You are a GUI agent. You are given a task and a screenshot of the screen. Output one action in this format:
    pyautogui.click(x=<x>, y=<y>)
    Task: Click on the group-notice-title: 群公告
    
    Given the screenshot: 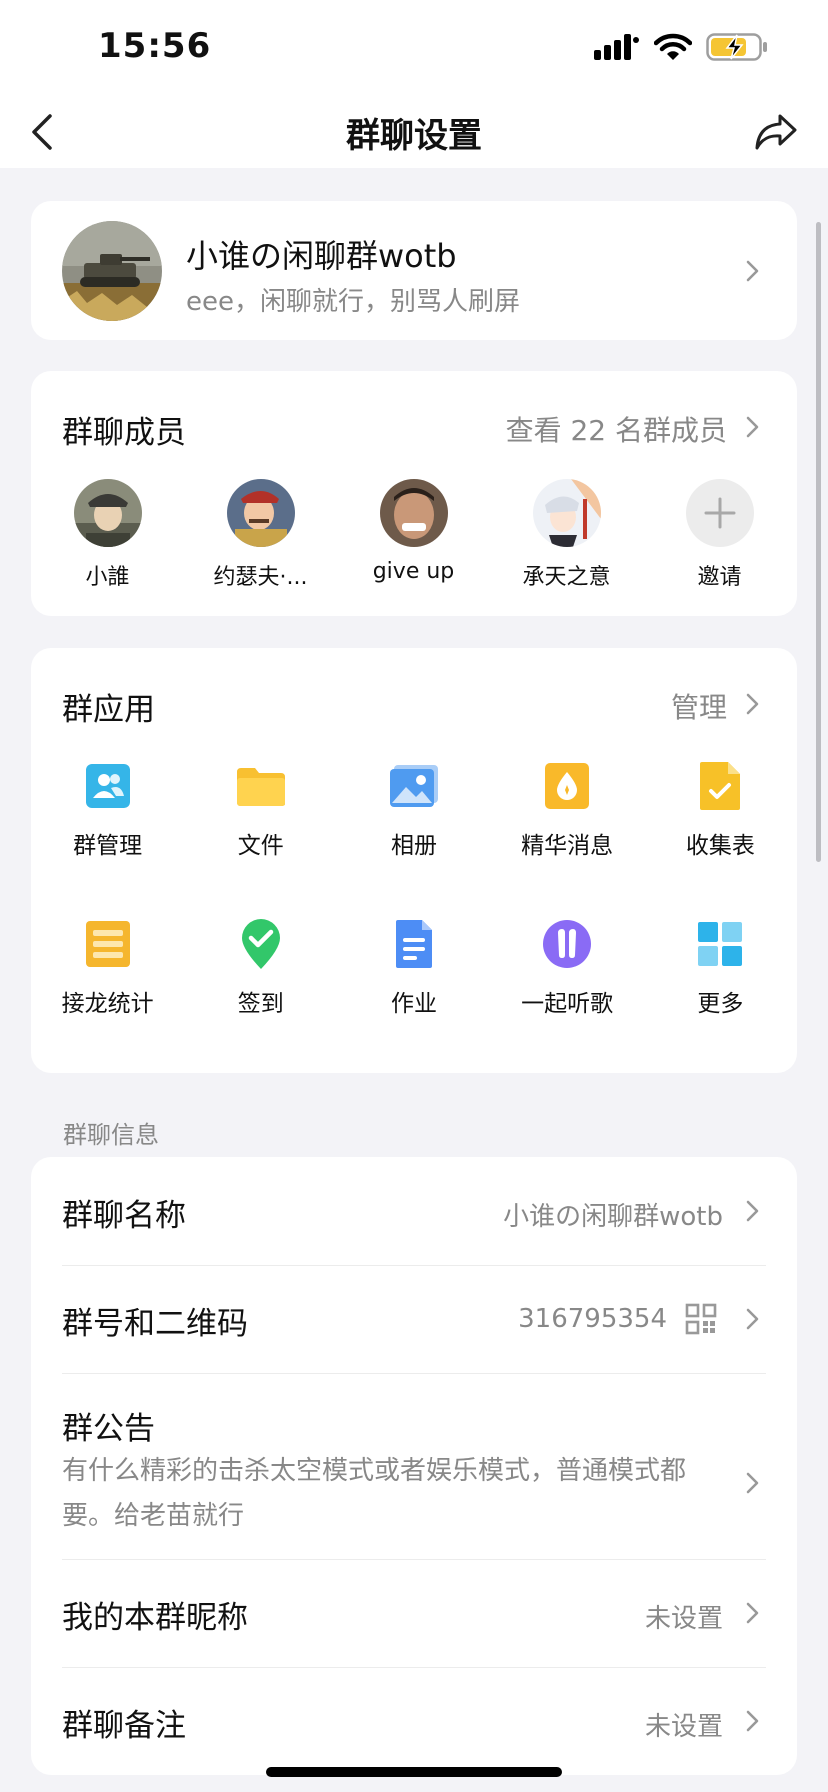 What is the action you would take?
    pyautogui.click(x=108, y=1429)
    